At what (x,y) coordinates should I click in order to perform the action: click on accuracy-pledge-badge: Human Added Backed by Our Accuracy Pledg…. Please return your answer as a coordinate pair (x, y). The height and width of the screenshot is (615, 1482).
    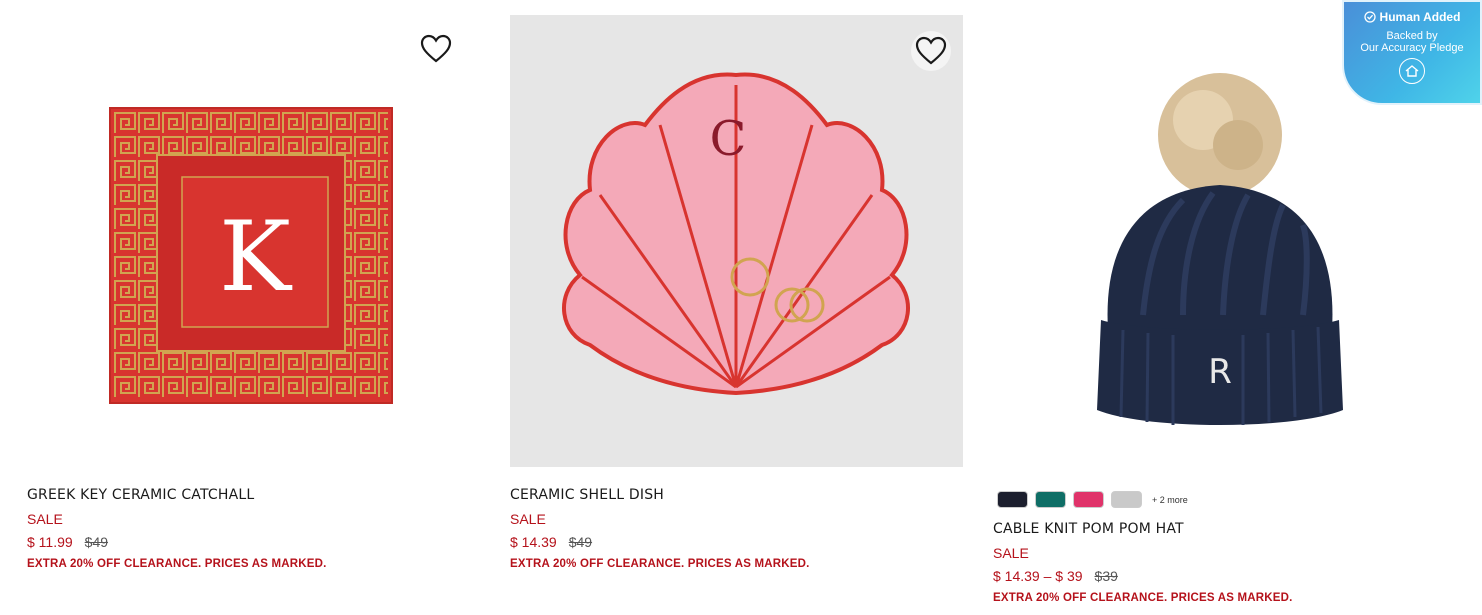
    Looking at the image, I should click on (1412, 52).